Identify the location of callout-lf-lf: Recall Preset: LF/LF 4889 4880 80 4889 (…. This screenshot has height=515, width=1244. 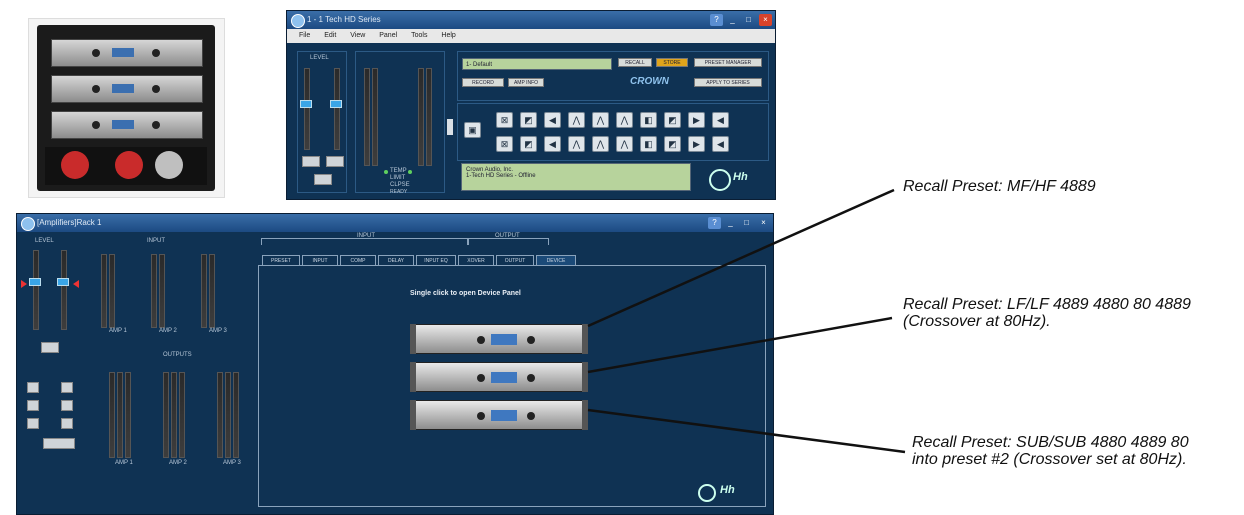
(1047, 313).